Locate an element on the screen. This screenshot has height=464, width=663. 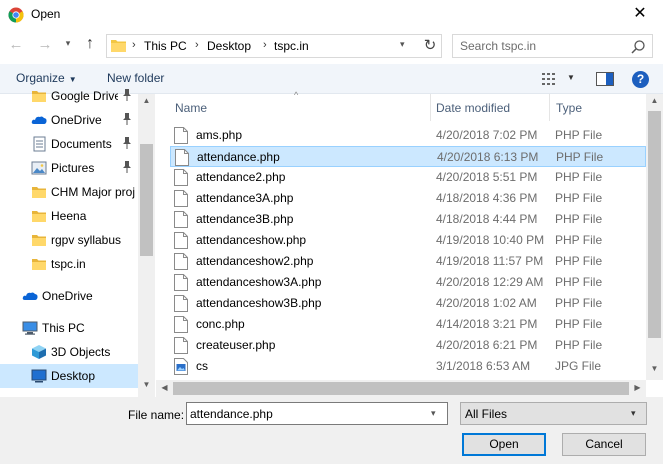
column-header-type: Type is located at coordinates (569, 114).